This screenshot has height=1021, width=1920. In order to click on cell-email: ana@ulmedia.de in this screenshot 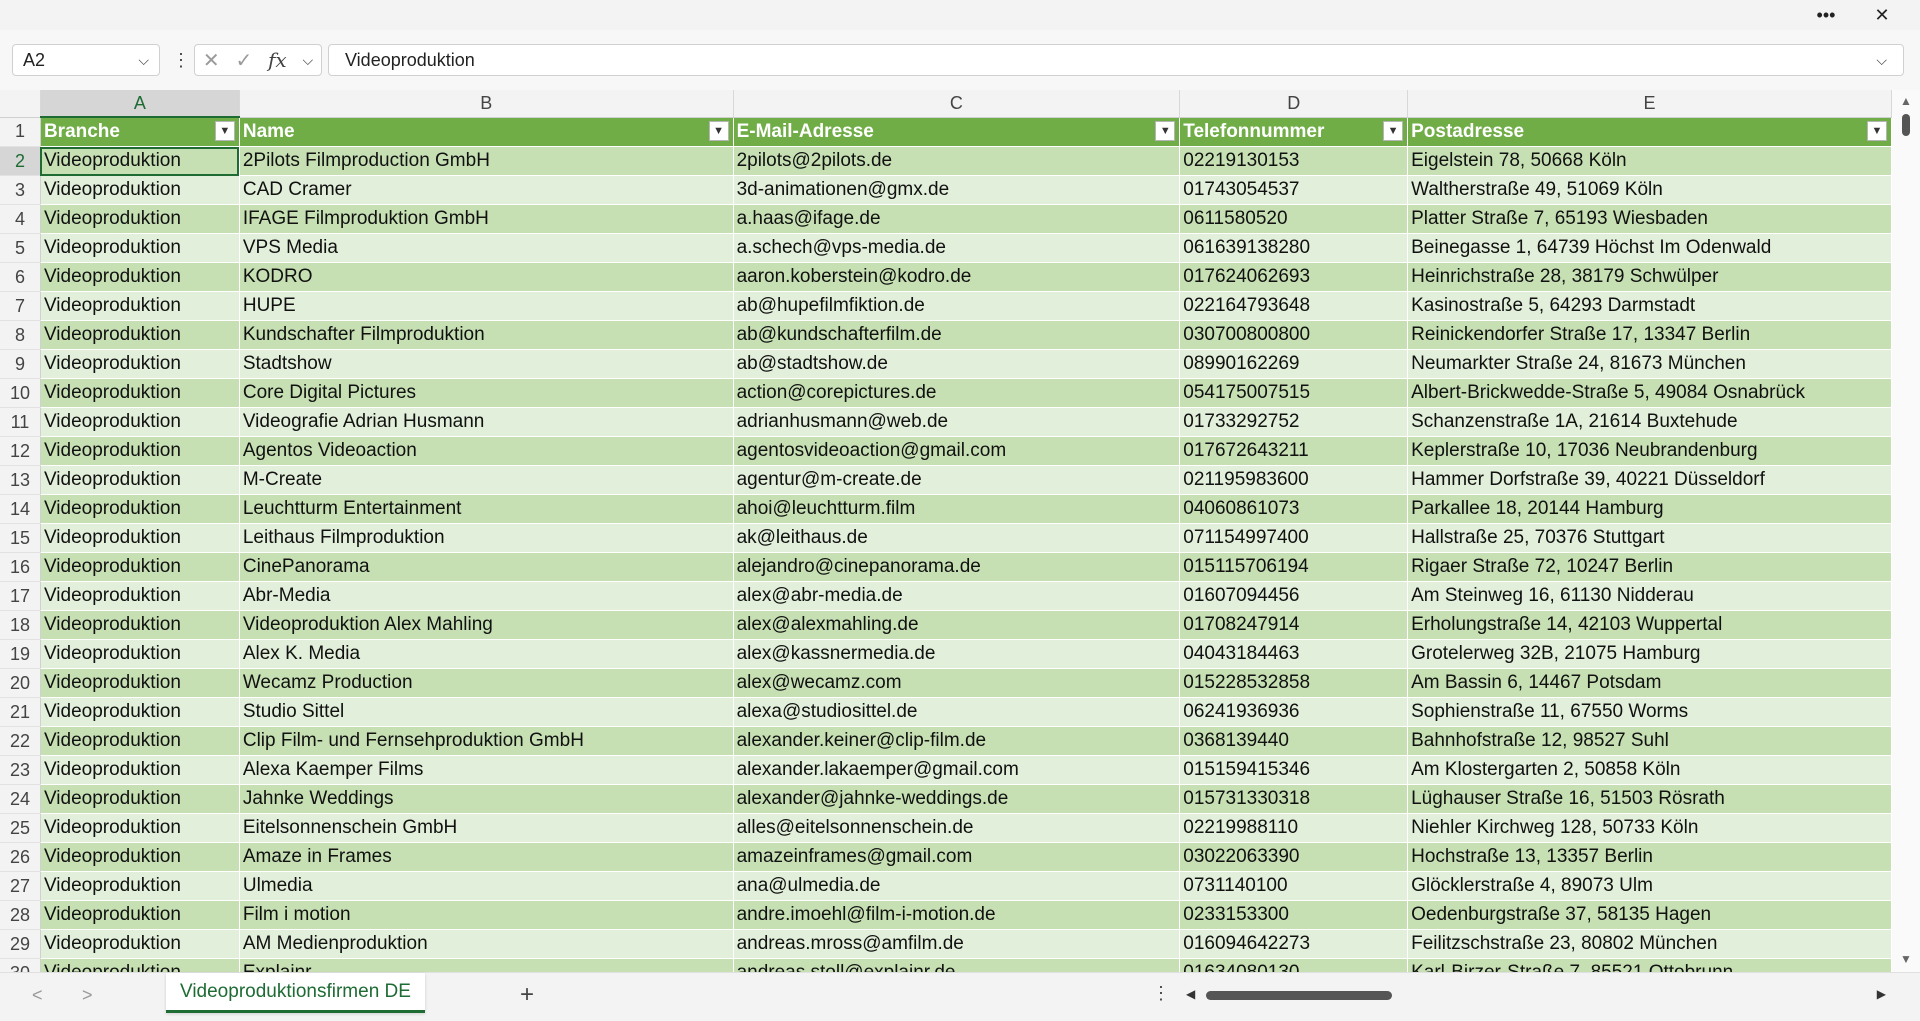, I will do `click(957, 886)`.